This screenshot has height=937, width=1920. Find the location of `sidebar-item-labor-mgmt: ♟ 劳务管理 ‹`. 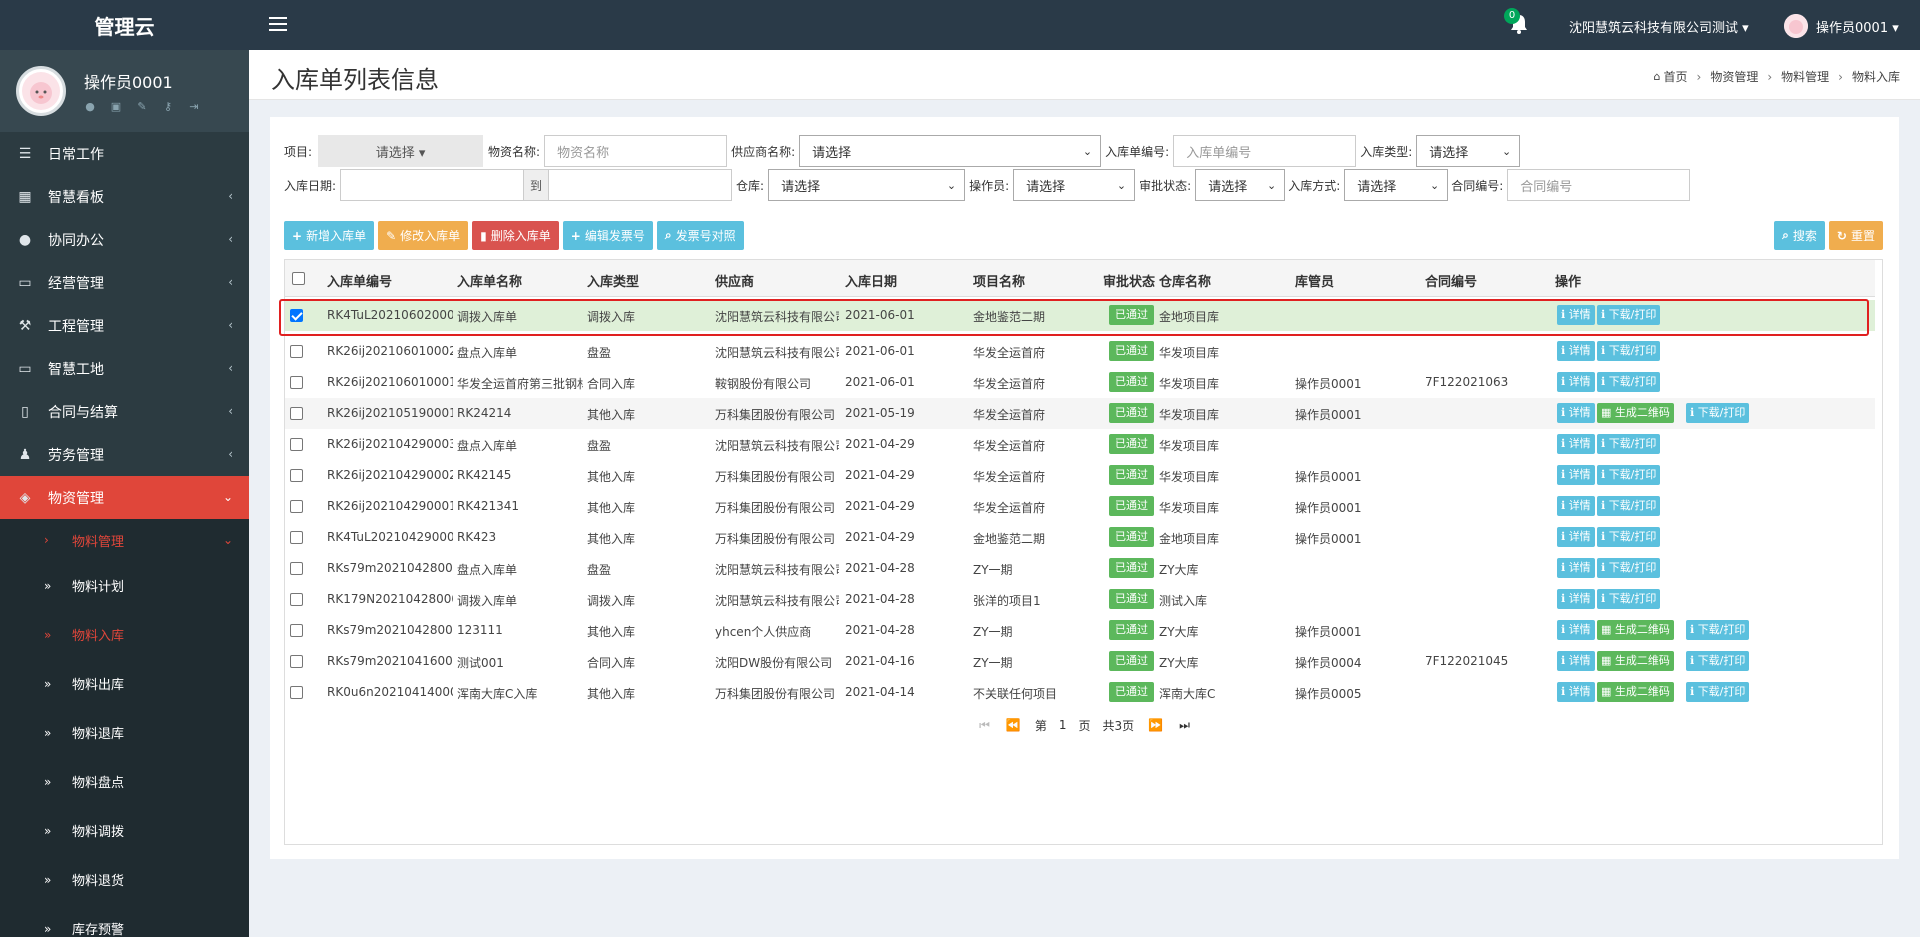

sidebar-item-labor-mgmt: ♟ 劳务管理 ‹ is located at coordinates (124, 454).